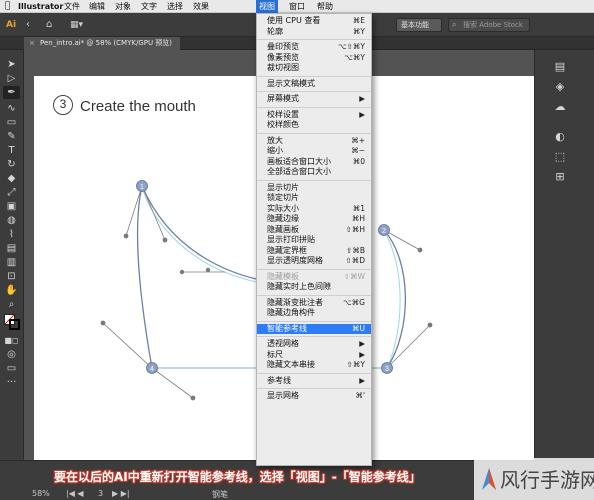  I want to click on fill-stroke-swatch, so click(12, 322).